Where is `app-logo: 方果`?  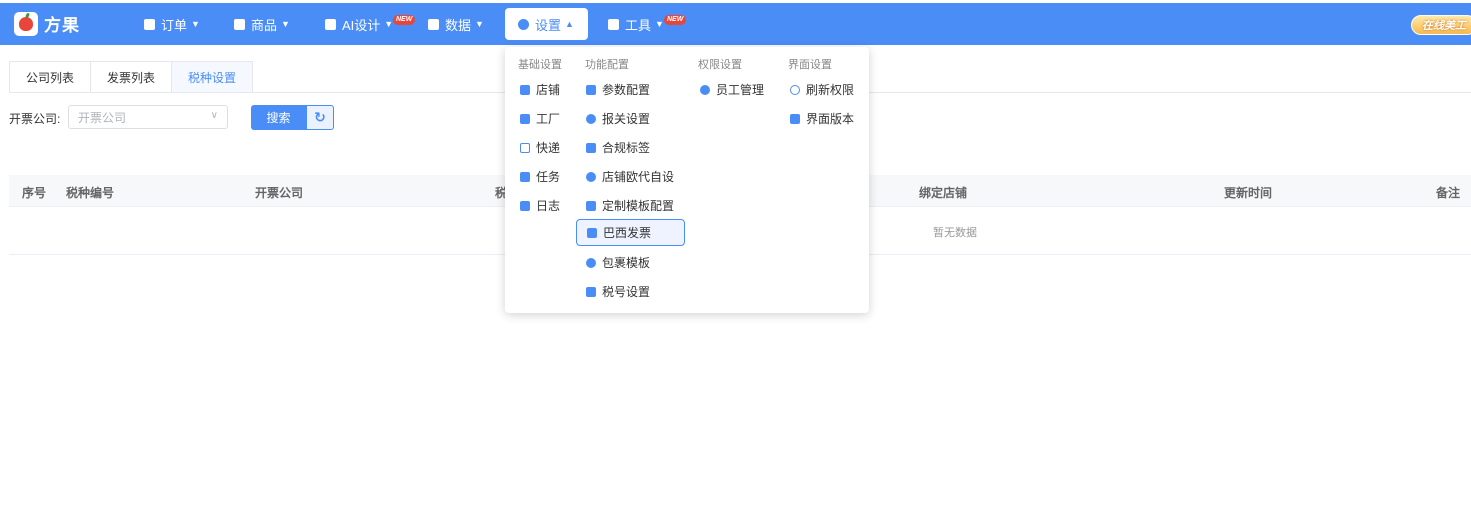
app-logo: 方果 is located at coordinates (47, 23).